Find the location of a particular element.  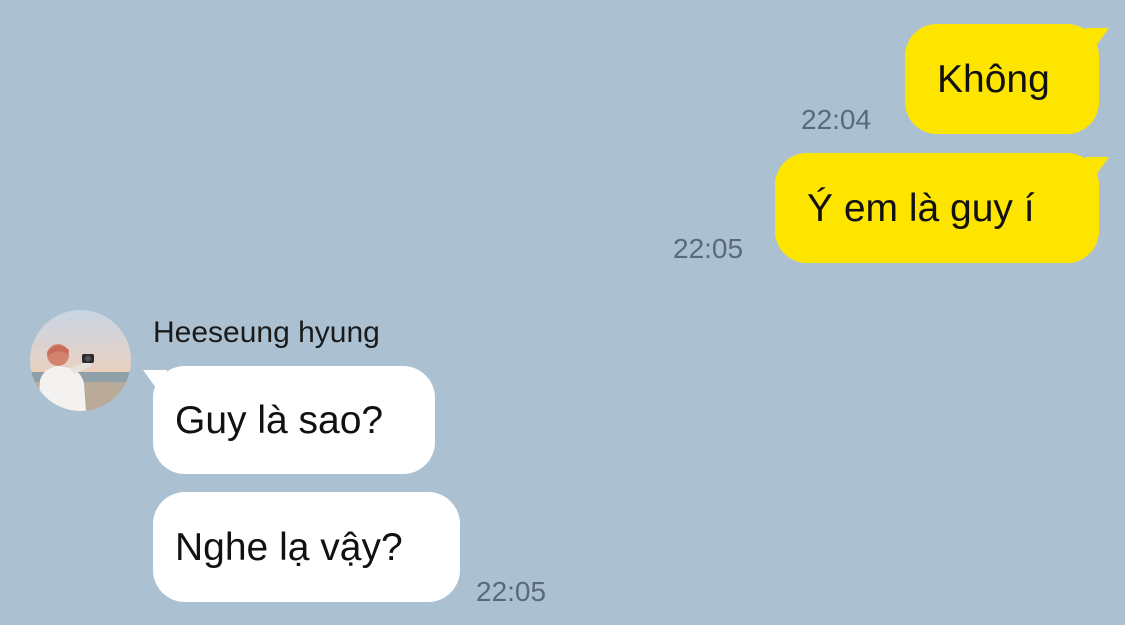

message-text: Nghe lạ vậy? is located at coordinates (289, 547).